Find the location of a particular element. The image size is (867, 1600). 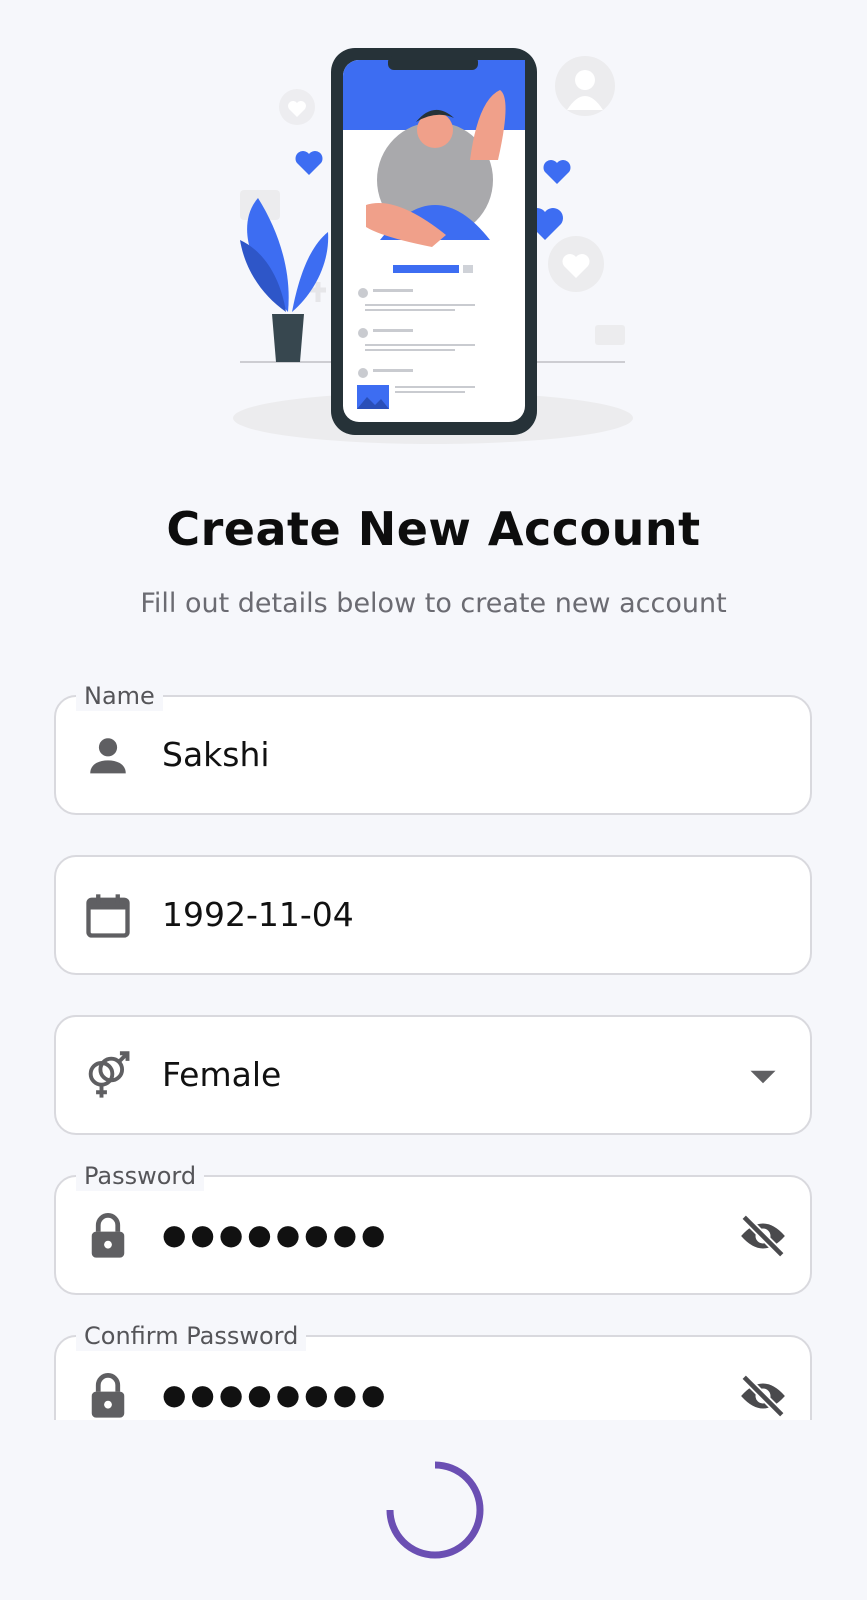

calendar-icon is located at coordinates (108, 916).